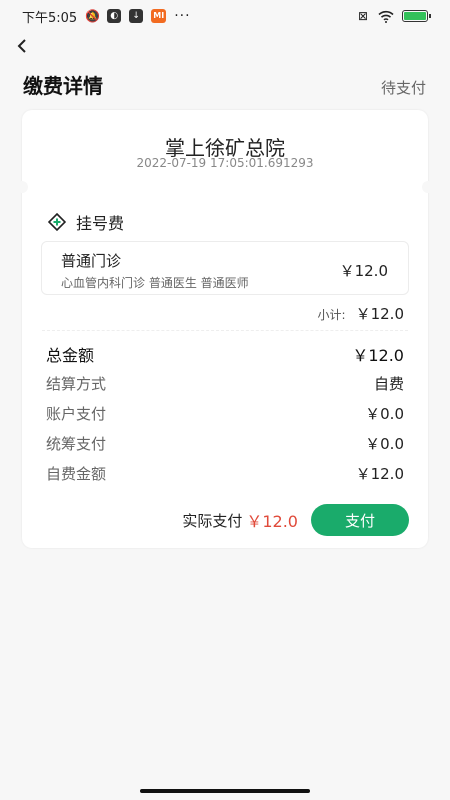 The height and width of the screenshot is (800, 450). What do you see at coordinates (76, 384) in the screenshot?
I see `settlement-method-label: 结算方式` at bounding box center [76, 384].